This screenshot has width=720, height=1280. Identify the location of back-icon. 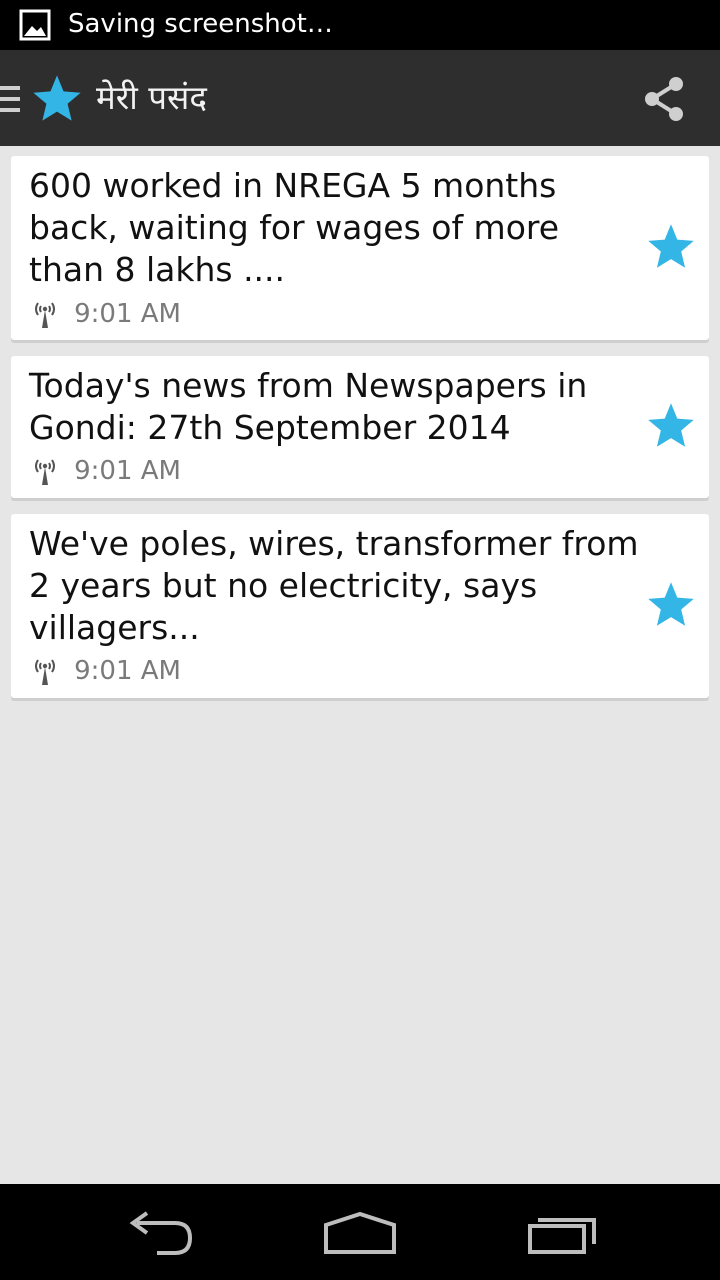
(160, 1232).